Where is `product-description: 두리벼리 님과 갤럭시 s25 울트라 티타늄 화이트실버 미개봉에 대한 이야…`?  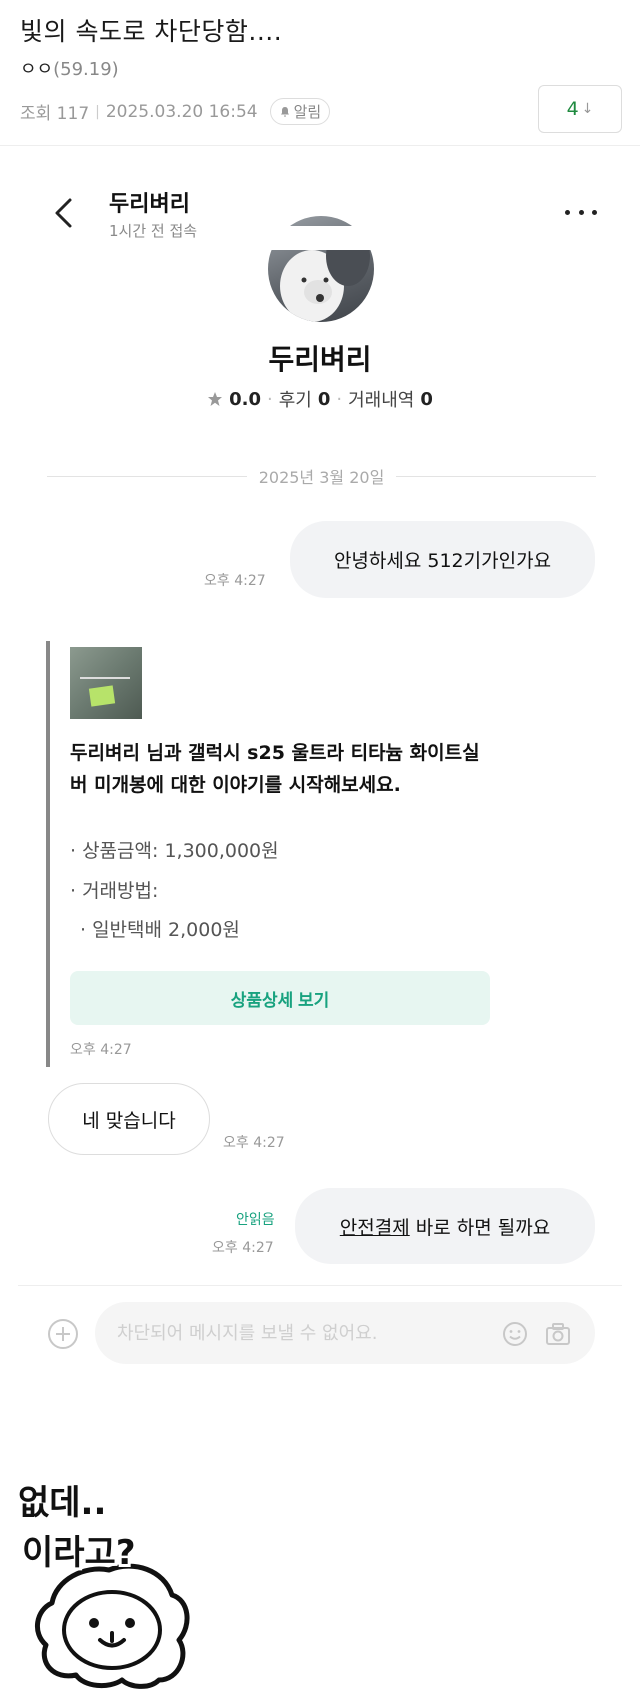
product-description: 두리벼리 님과 갤럭시 s25 울트라 티타늄 화이트실버 미개봉에 대한 이야… is located at coordinates (275, 769).